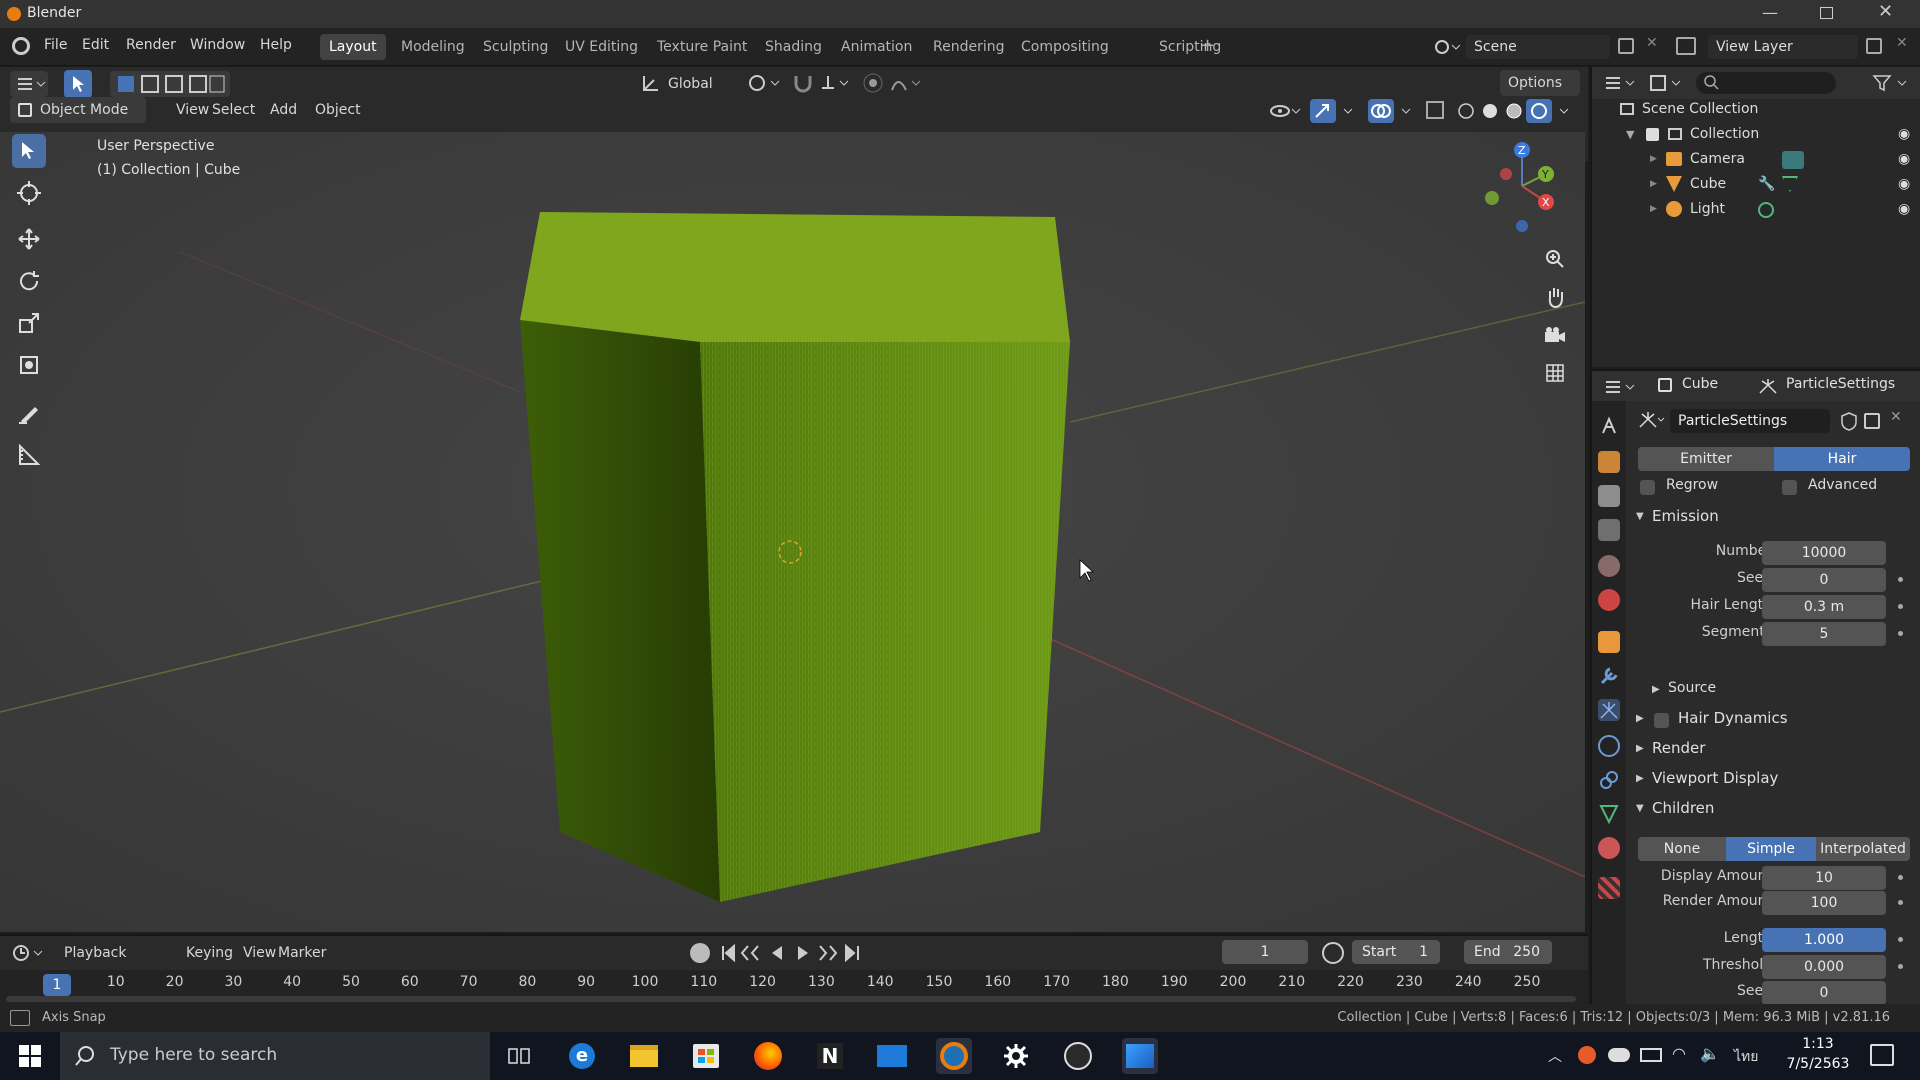 The image size is (1920, 1080). Describe the element at coordinates (338, 110) in the screenshot. I see `menu-object: Object` at that location.